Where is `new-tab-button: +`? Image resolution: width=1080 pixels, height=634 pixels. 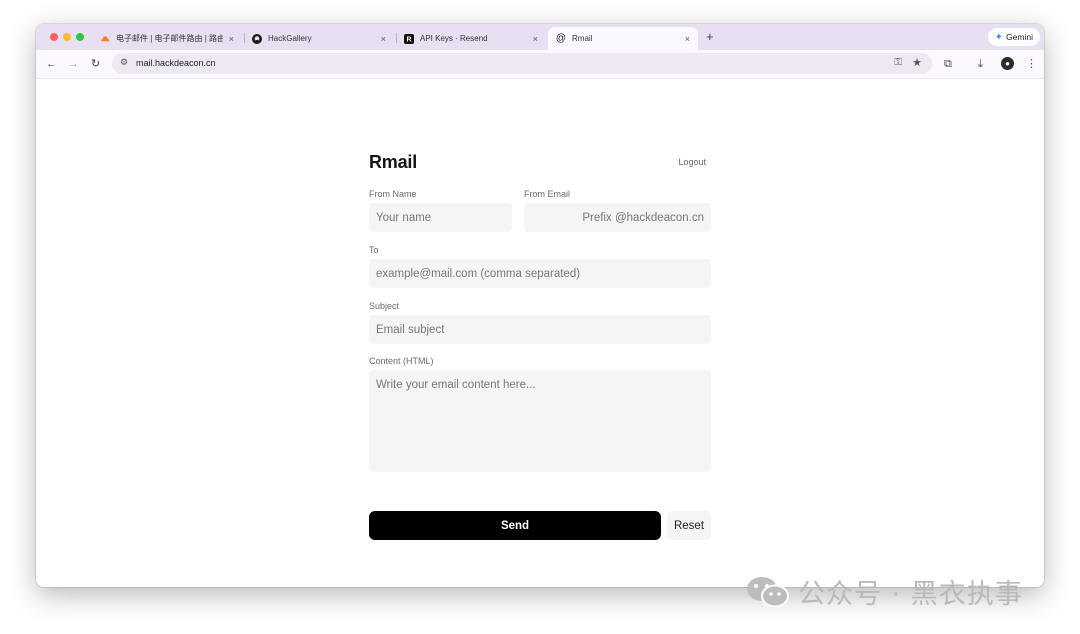
new-tab-button: + is located at coordinates (710, 36).